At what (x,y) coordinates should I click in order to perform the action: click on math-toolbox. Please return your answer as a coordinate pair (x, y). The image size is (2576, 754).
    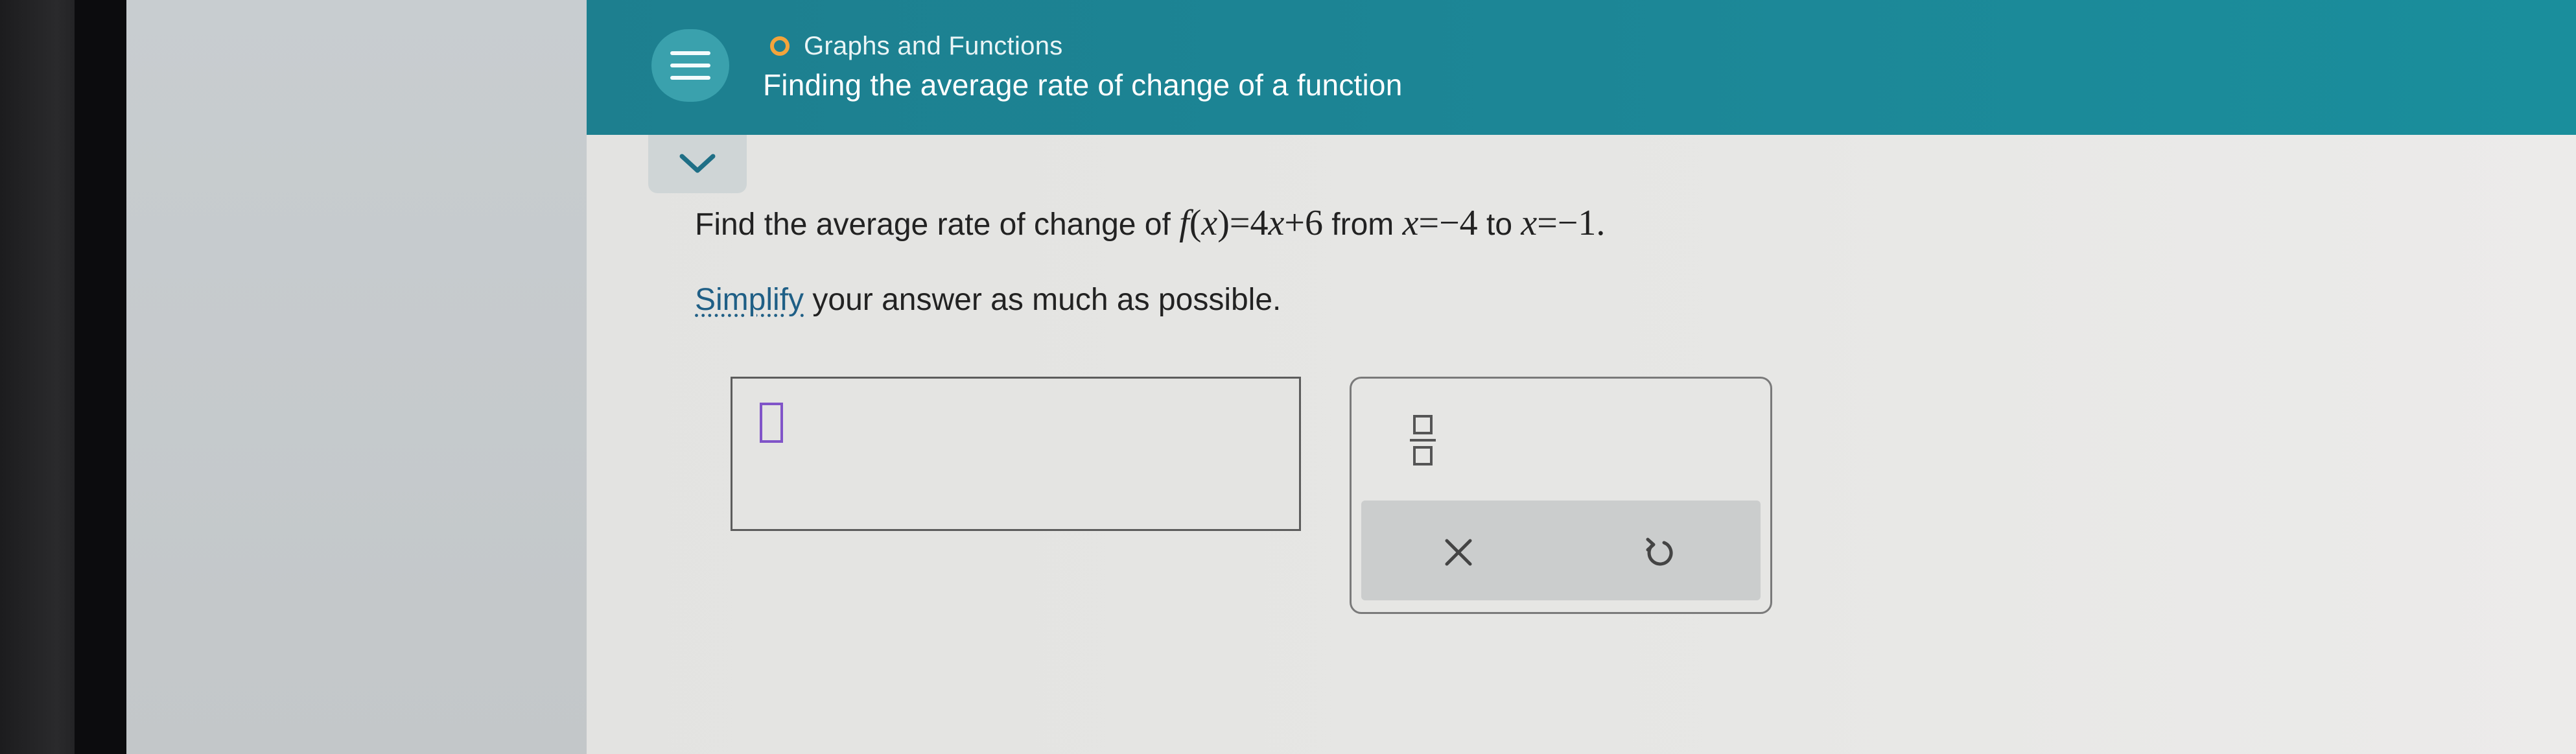
    Looking at the image, I should click on (1561, 495).